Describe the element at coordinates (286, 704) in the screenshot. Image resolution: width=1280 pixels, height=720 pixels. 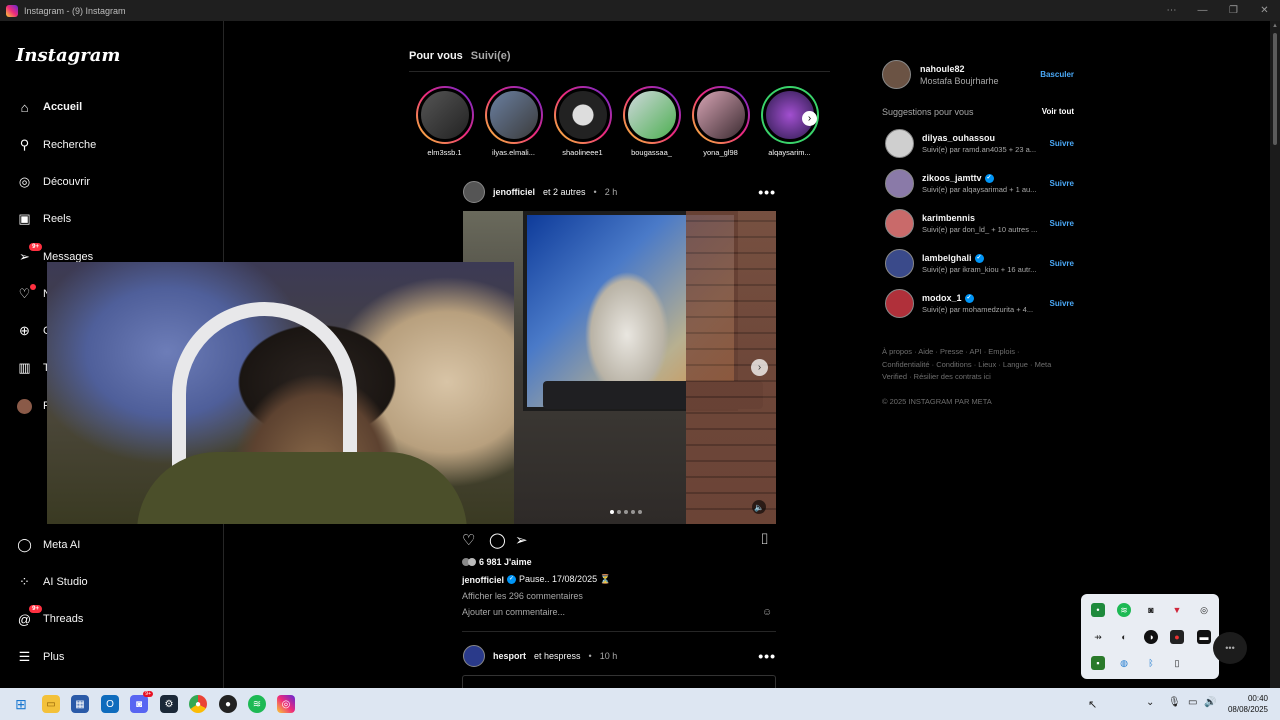
I see `instagram-icon: ◎` at that location.